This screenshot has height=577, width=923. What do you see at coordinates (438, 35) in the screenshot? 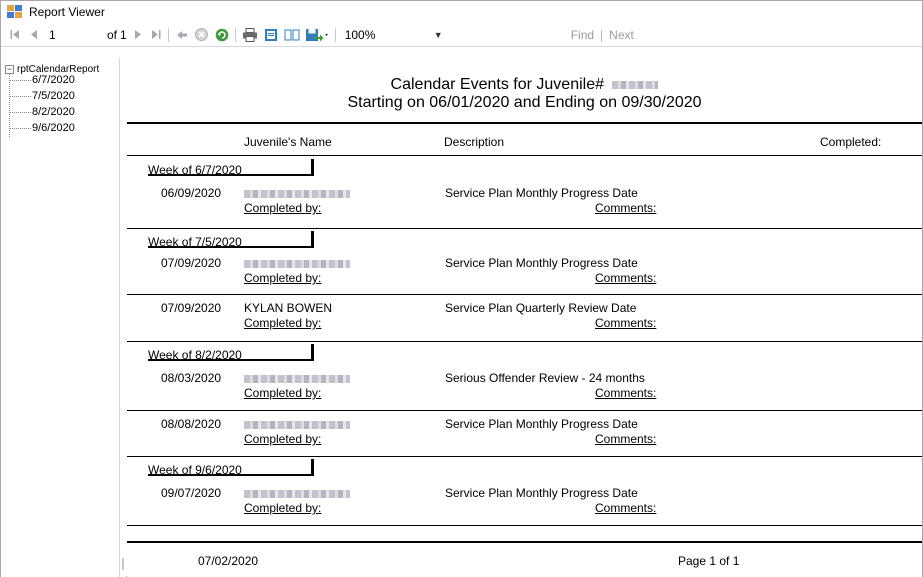
I see `chevron-down-icon: ▼` at bounding box center [438, 35].